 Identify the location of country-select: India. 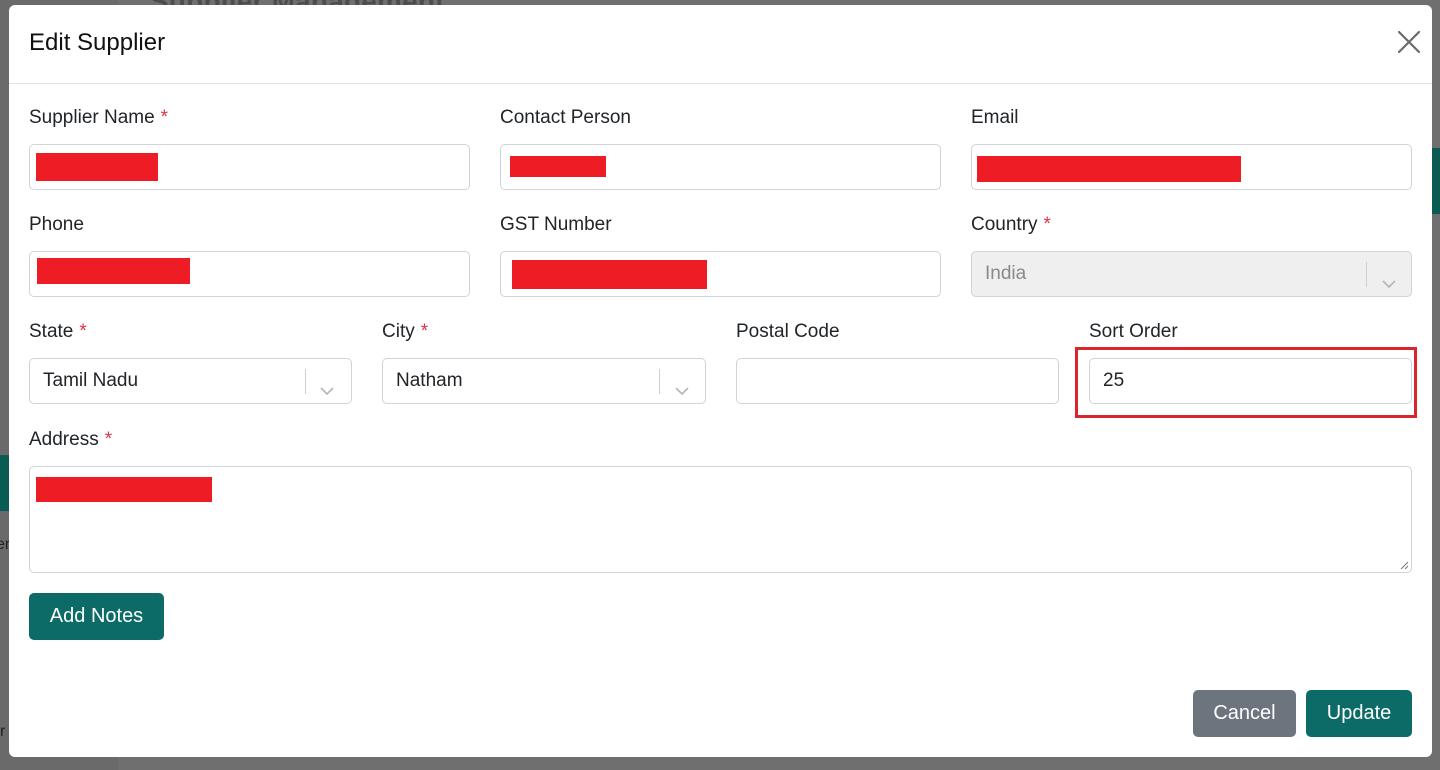
(1191, 274).